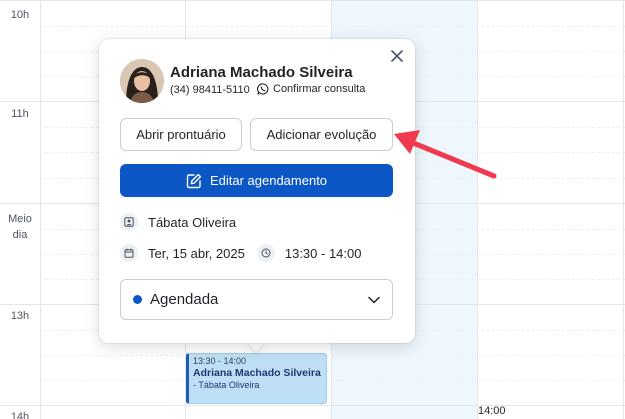  I want to click on next-slot-time: 14:00, so click(492, 411).